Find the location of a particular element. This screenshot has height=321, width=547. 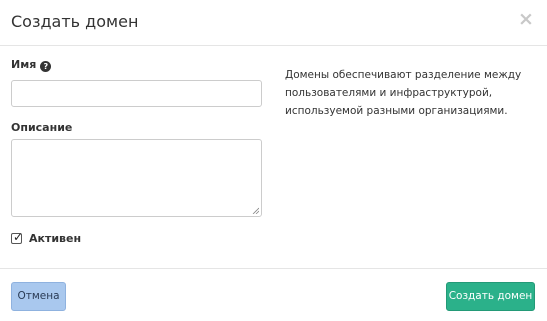

name-field-label: Имя? is located at coordinates (31, 65).